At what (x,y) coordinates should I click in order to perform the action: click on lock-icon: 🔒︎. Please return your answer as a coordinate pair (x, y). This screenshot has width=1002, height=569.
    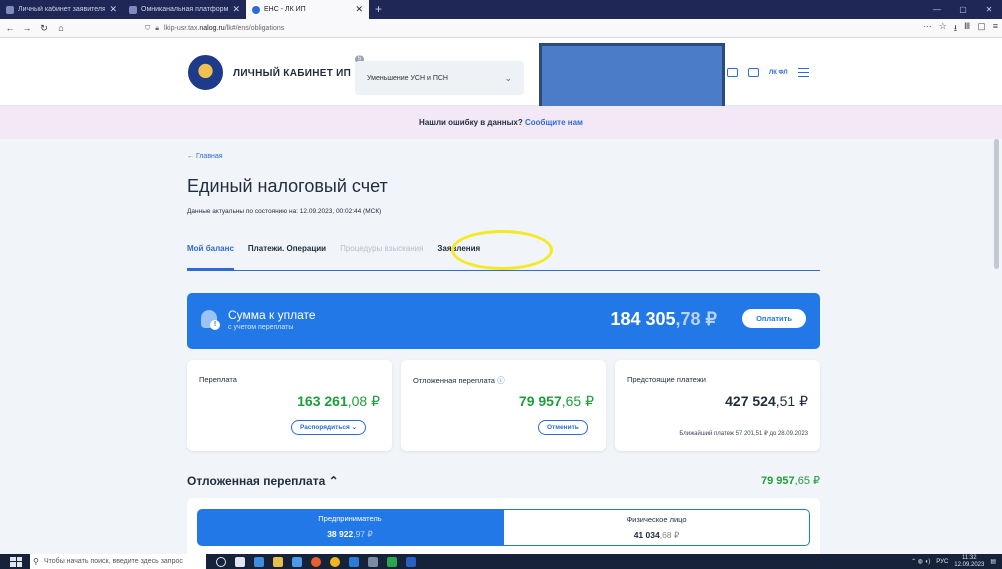
    Looking at the image, I should click on (157, 28).